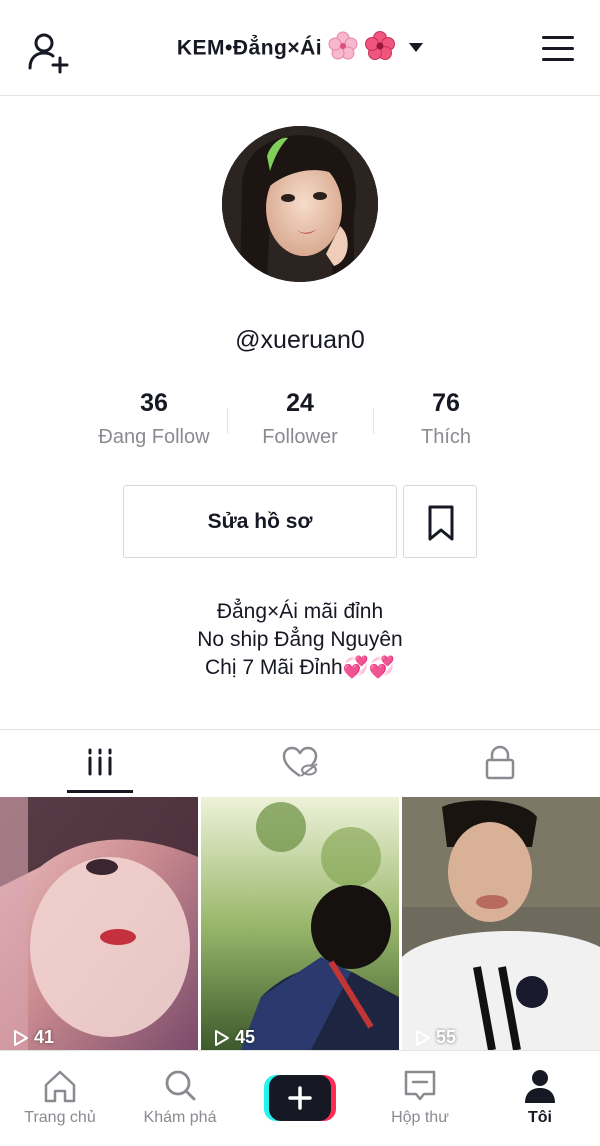  I want to click on bookmark-icon, so click(441, 523).